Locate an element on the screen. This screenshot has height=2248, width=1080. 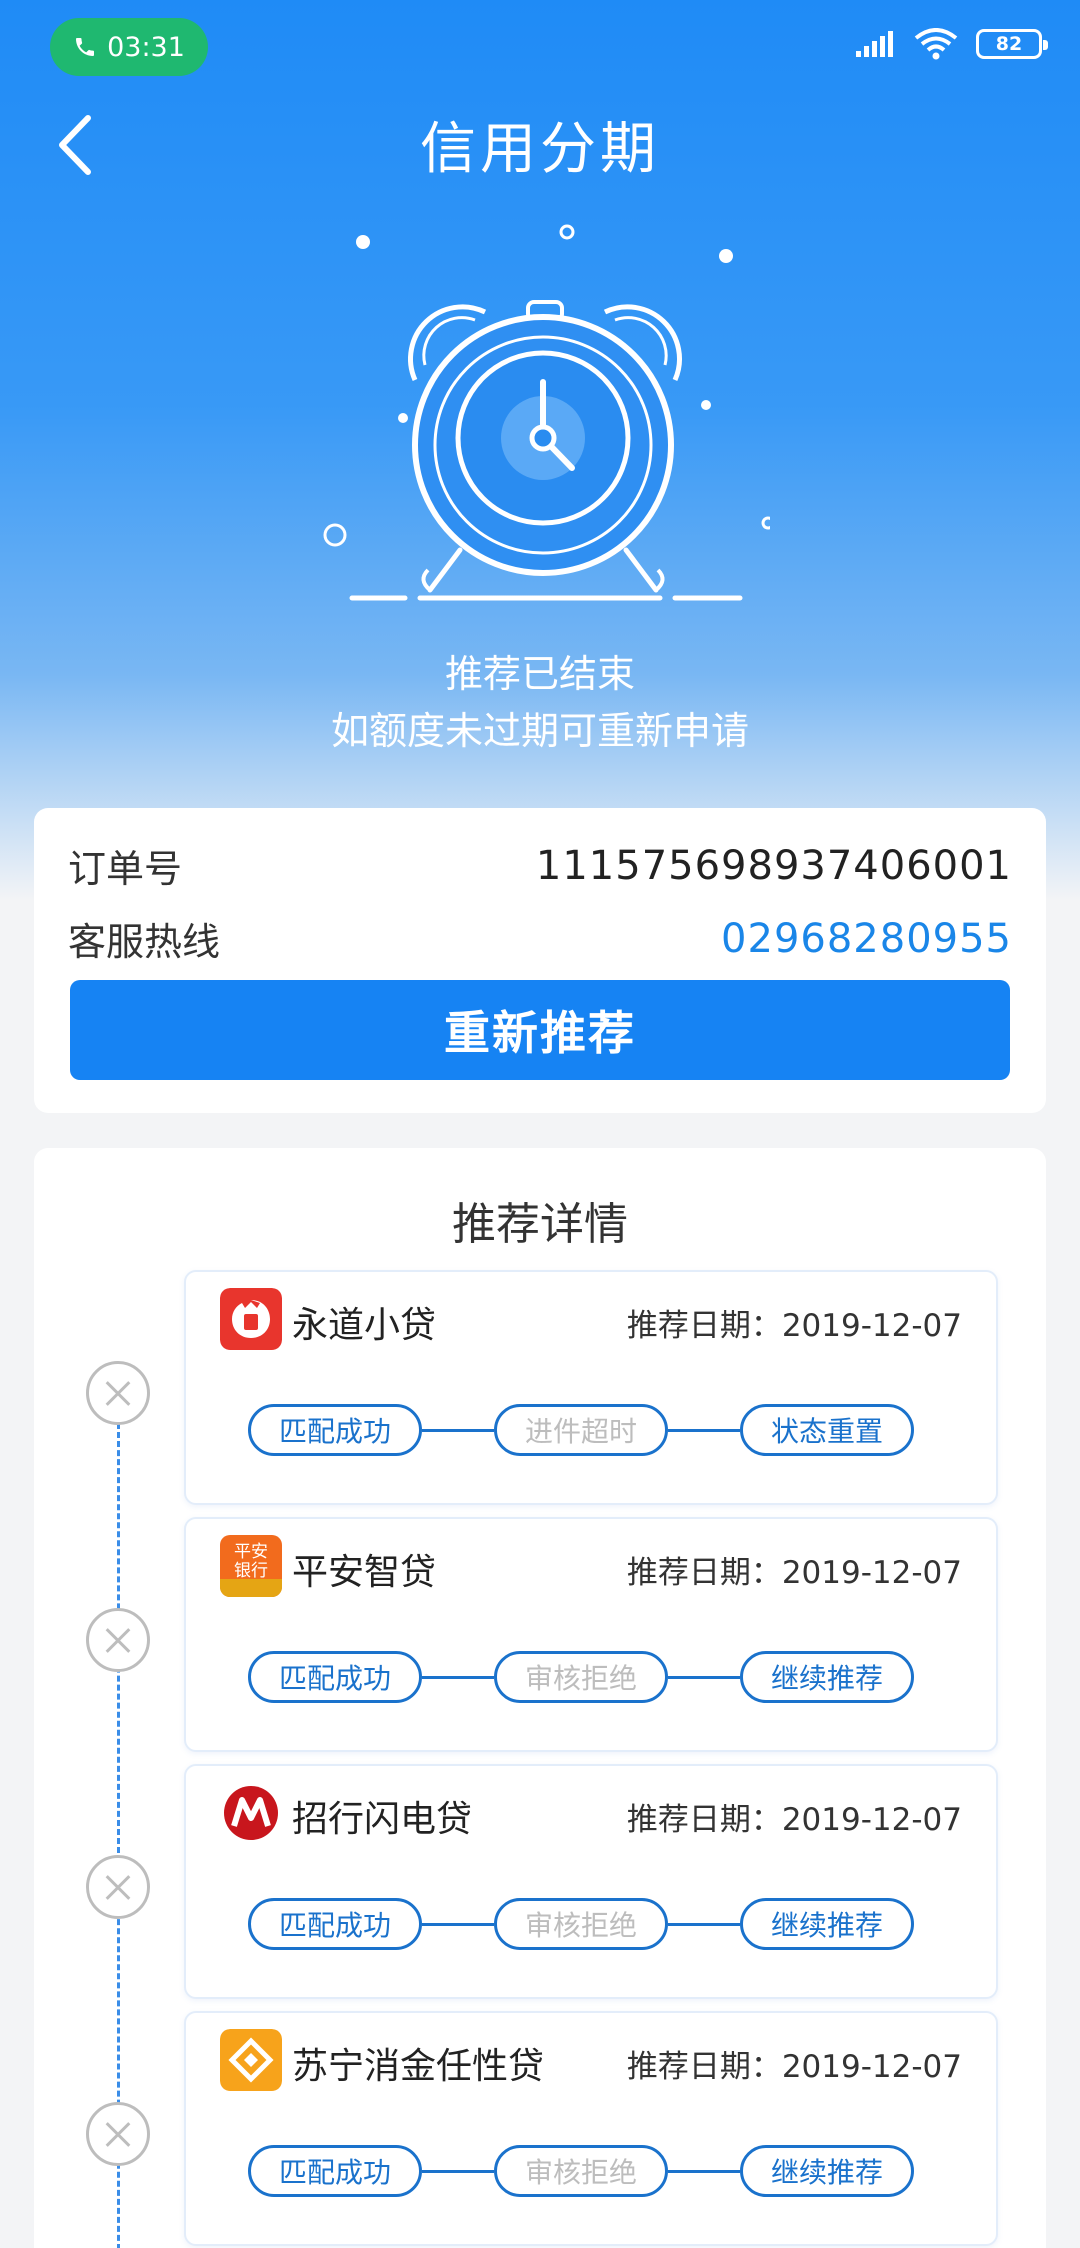
order-number-label: 订单号 is located at coordinates (125, 869).